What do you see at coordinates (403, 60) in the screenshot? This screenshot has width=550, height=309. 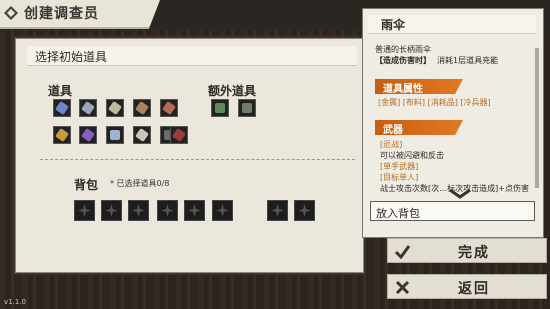 I see `effect-tag: 【造成伤害时】` at bounding box center [403, 60].